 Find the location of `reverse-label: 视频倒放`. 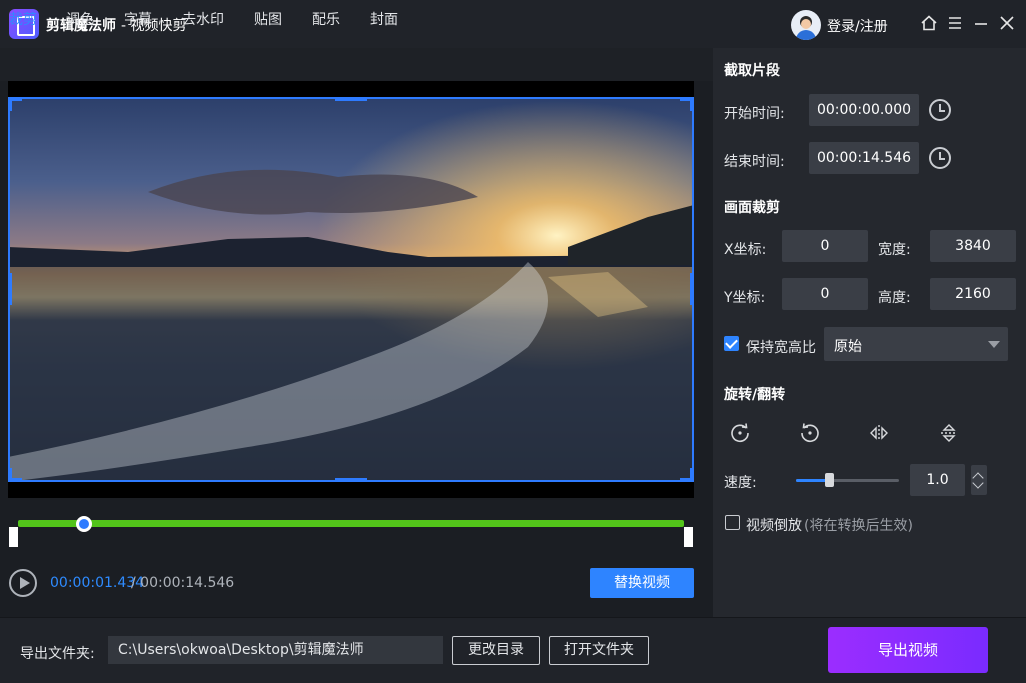

reverse-label: 视频倒放 is located at coordinates (774, 526).